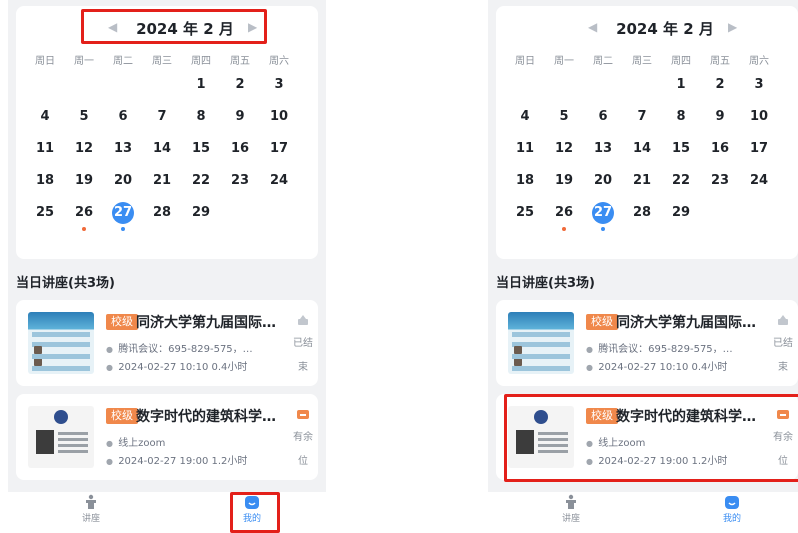 The image size is (798, 533). What do you see at coordinates (84, 61) in the screenshot?
I see `weekday-label: 周一` at bounding box center [84, 61].